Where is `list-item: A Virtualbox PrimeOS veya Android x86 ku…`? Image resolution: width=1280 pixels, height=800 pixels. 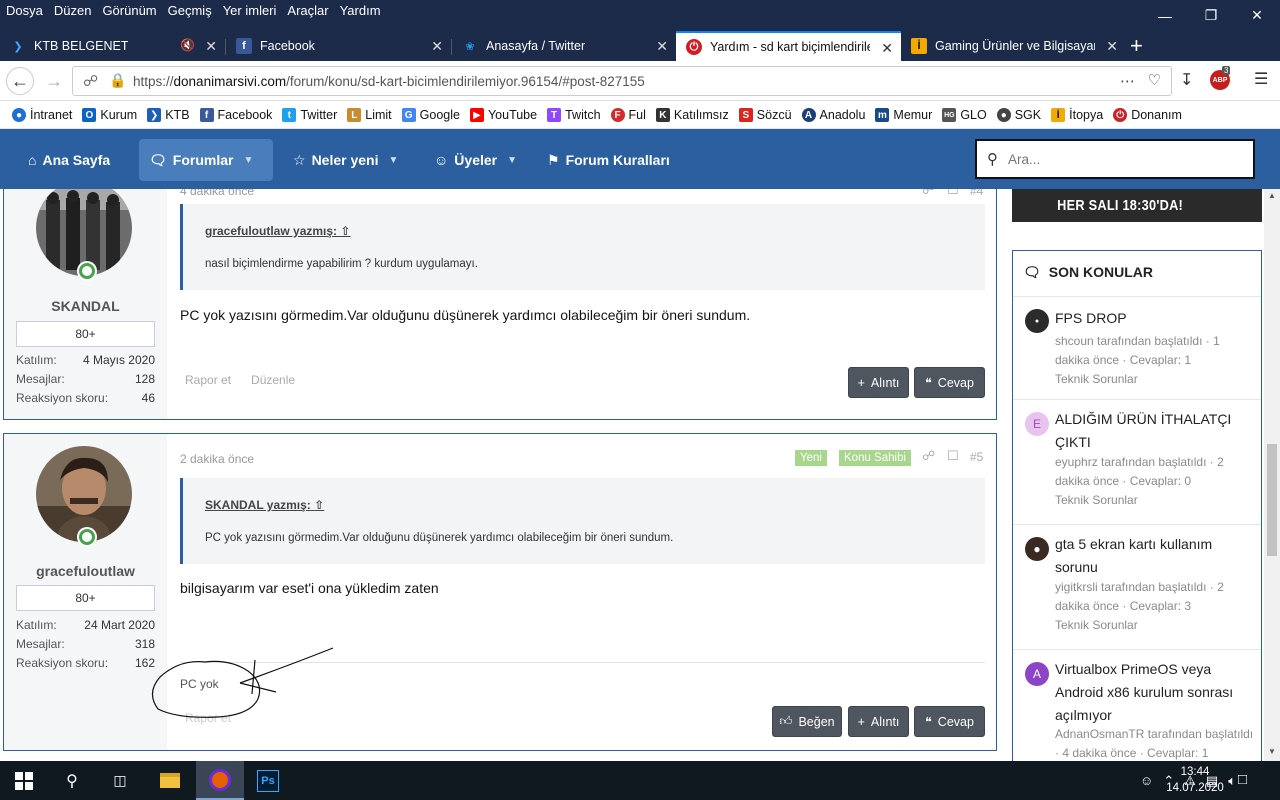 list-item: A Virtualbox PrimeOS veya Android x86 ku… is located at coordinates (1137, 705).